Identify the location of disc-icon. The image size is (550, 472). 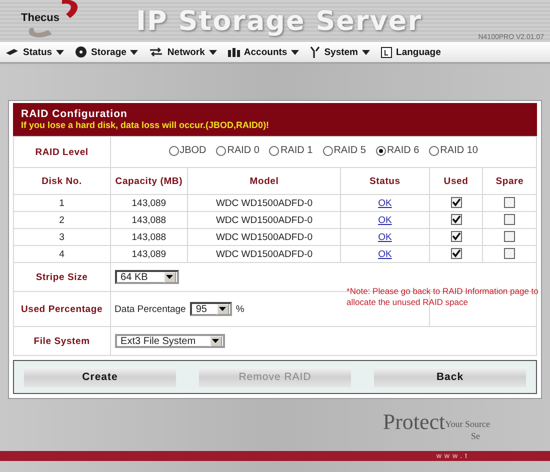
(81, 52).